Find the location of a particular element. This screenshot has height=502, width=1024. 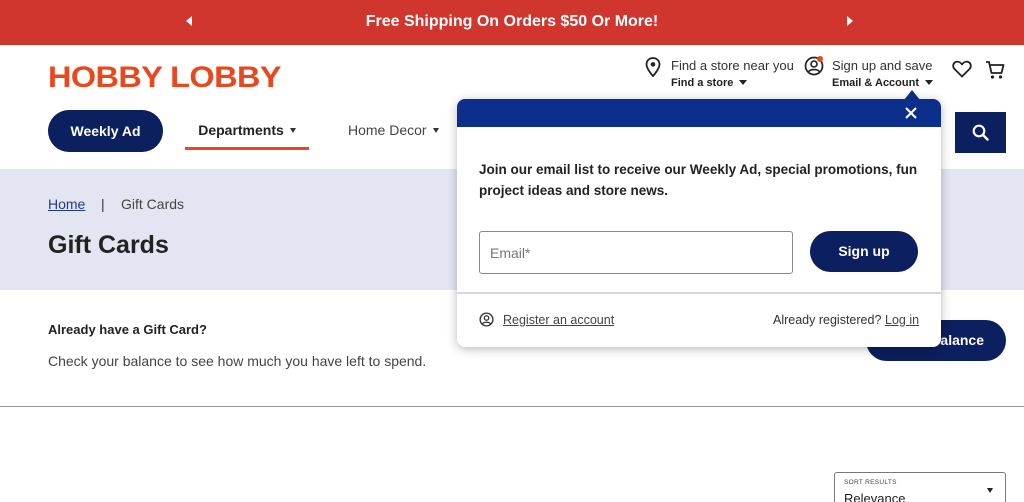

find-store-dropdown: Find a store is located at coordinates (709, 83).